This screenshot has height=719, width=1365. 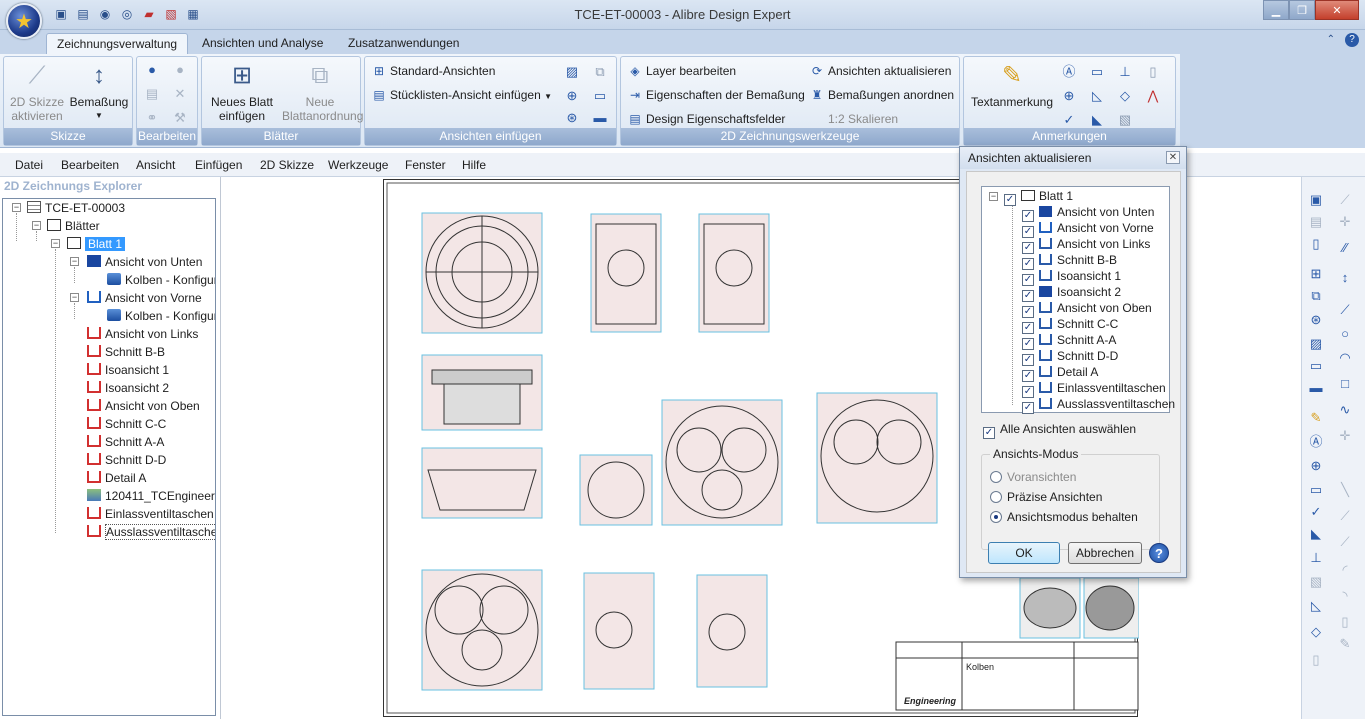 What do you see at coordinates (1316, 344) in the screenshot?
I see `tool-7-icon: ▨` at bounding box center [1316, 344].